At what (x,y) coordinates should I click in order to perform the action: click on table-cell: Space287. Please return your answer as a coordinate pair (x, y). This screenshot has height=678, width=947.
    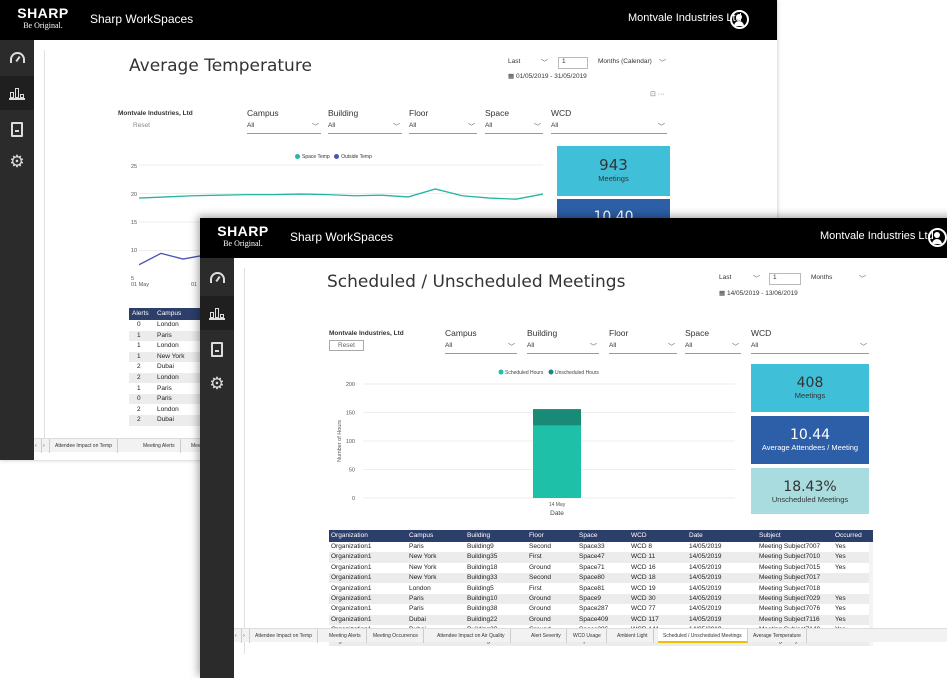
    Looking at the image, I should click on (594, 609).